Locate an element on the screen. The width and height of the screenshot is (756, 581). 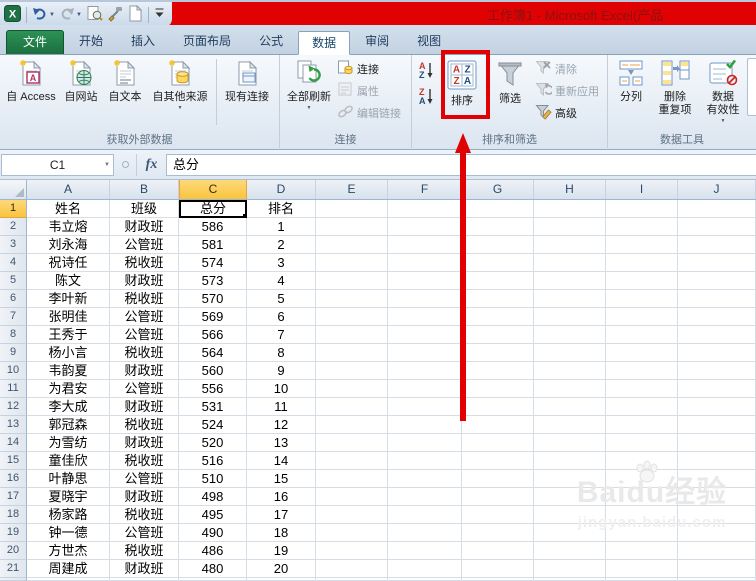
cell-H2 is located at coordinates (570, 227).